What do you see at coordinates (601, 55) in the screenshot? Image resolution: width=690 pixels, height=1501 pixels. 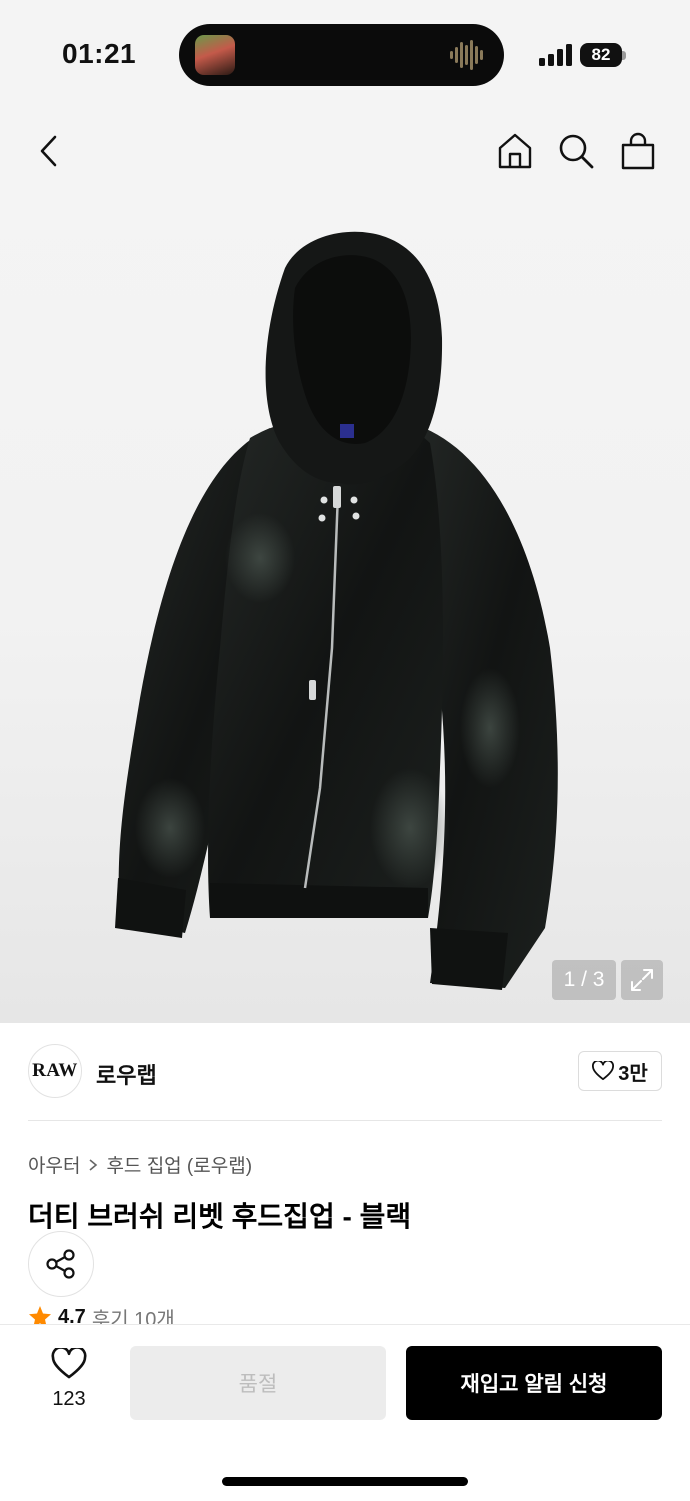 I see `battery-level: 82` at bounding box center [601, 55].